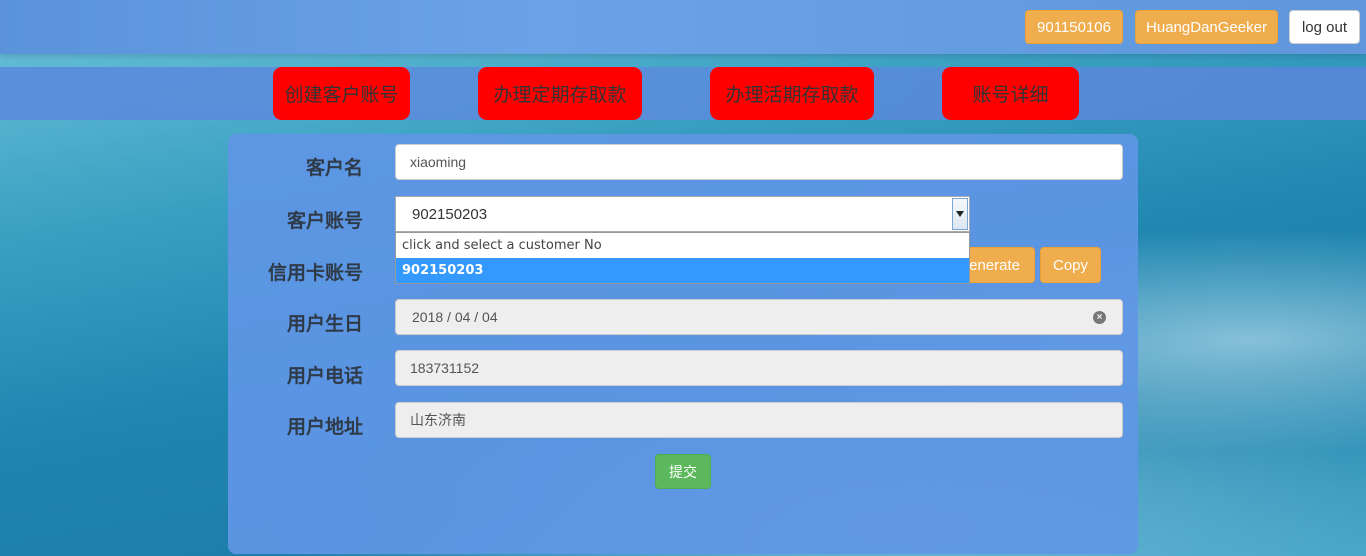  What do you see at coordinates (455, 317) in the screenshot?
I see `birthday-value: 2018 / 04 / 04` at bounding box center [455, 317].